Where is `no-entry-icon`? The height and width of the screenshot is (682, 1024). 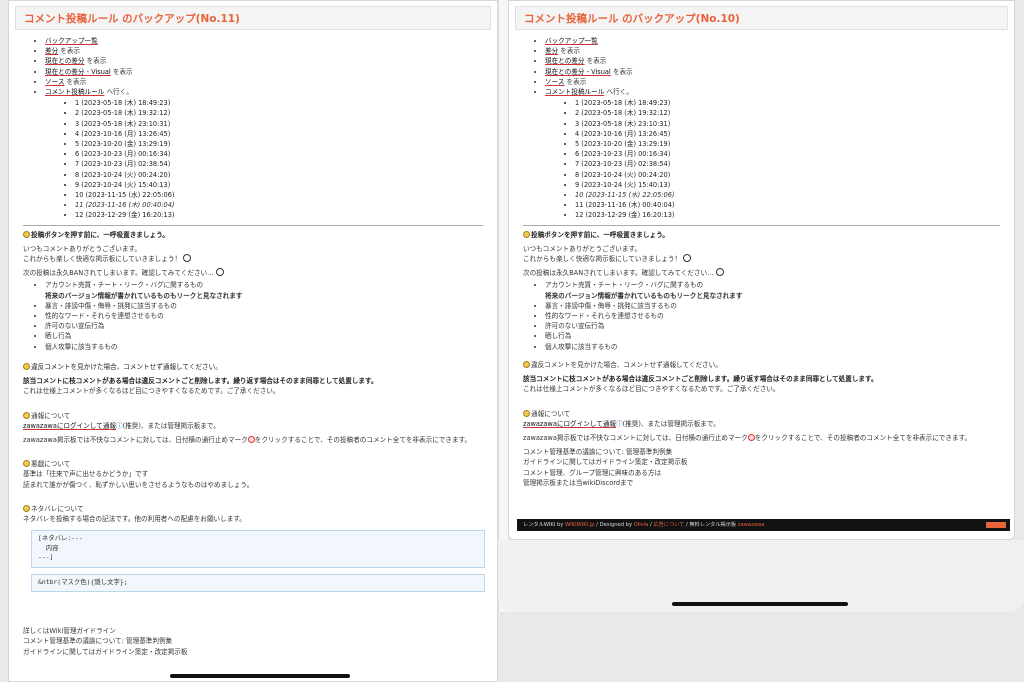 no-entry-icon is located at coordinates (251, 439).